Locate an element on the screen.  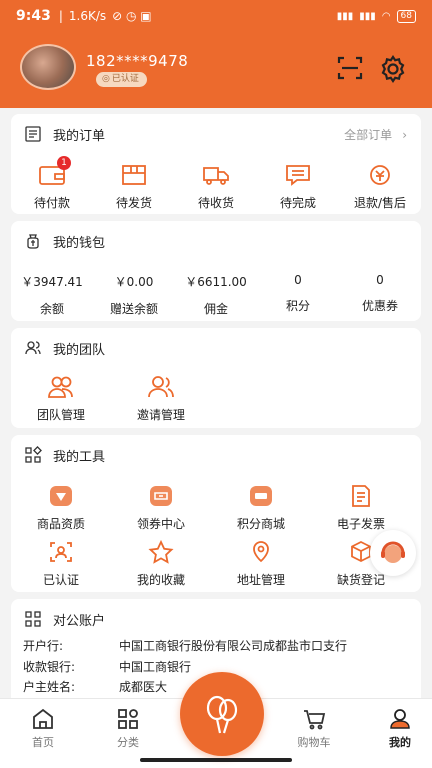
home-indicator is located at coordinates (216, 760).